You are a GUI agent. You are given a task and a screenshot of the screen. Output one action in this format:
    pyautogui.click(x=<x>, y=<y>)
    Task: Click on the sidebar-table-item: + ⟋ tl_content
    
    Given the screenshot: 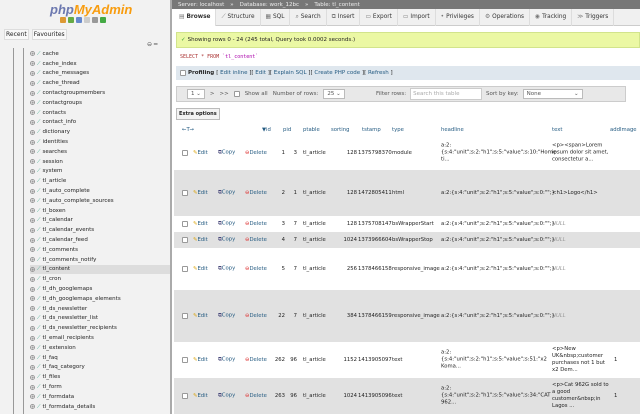 What is the action you would take?
    pyautogui.click(x=100, y=269)
    